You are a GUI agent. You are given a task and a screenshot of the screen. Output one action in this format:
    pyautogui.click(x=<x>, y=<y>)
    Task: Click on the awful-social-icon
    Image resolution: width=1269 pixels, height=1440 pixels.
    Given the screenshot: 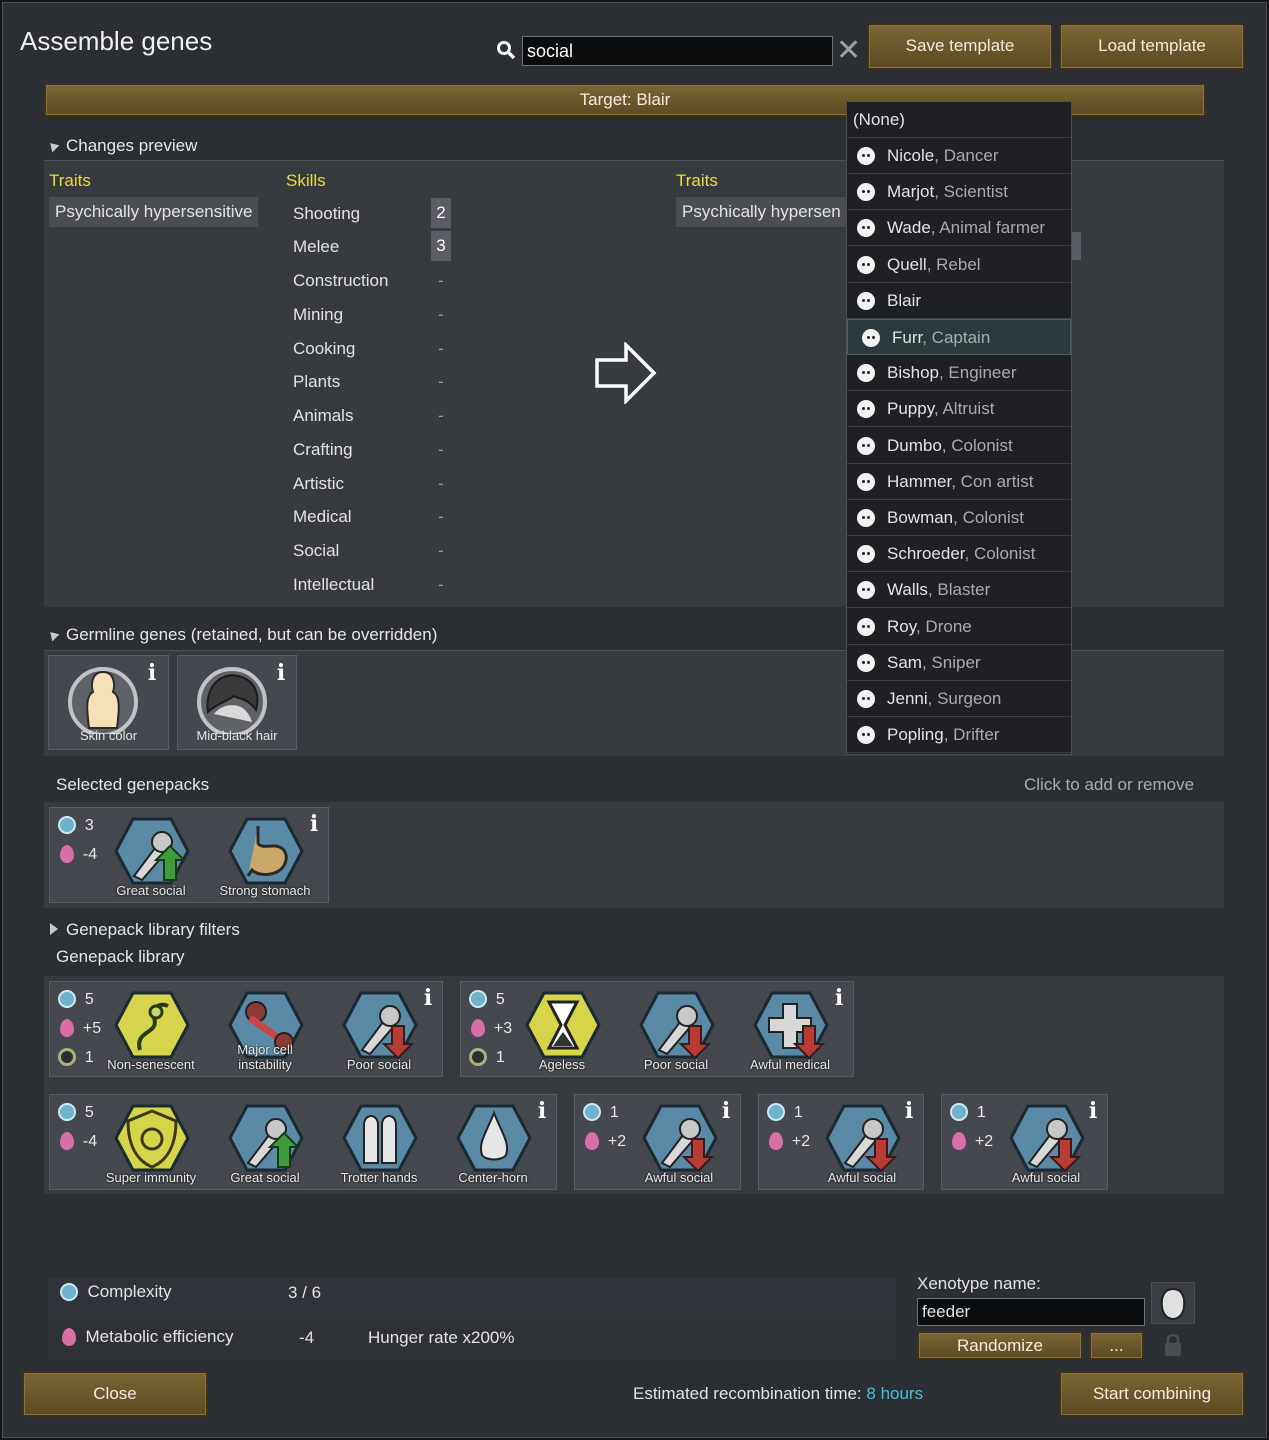 What is the action you would take?
    pyautogui.click(x=863, y=1138)
    